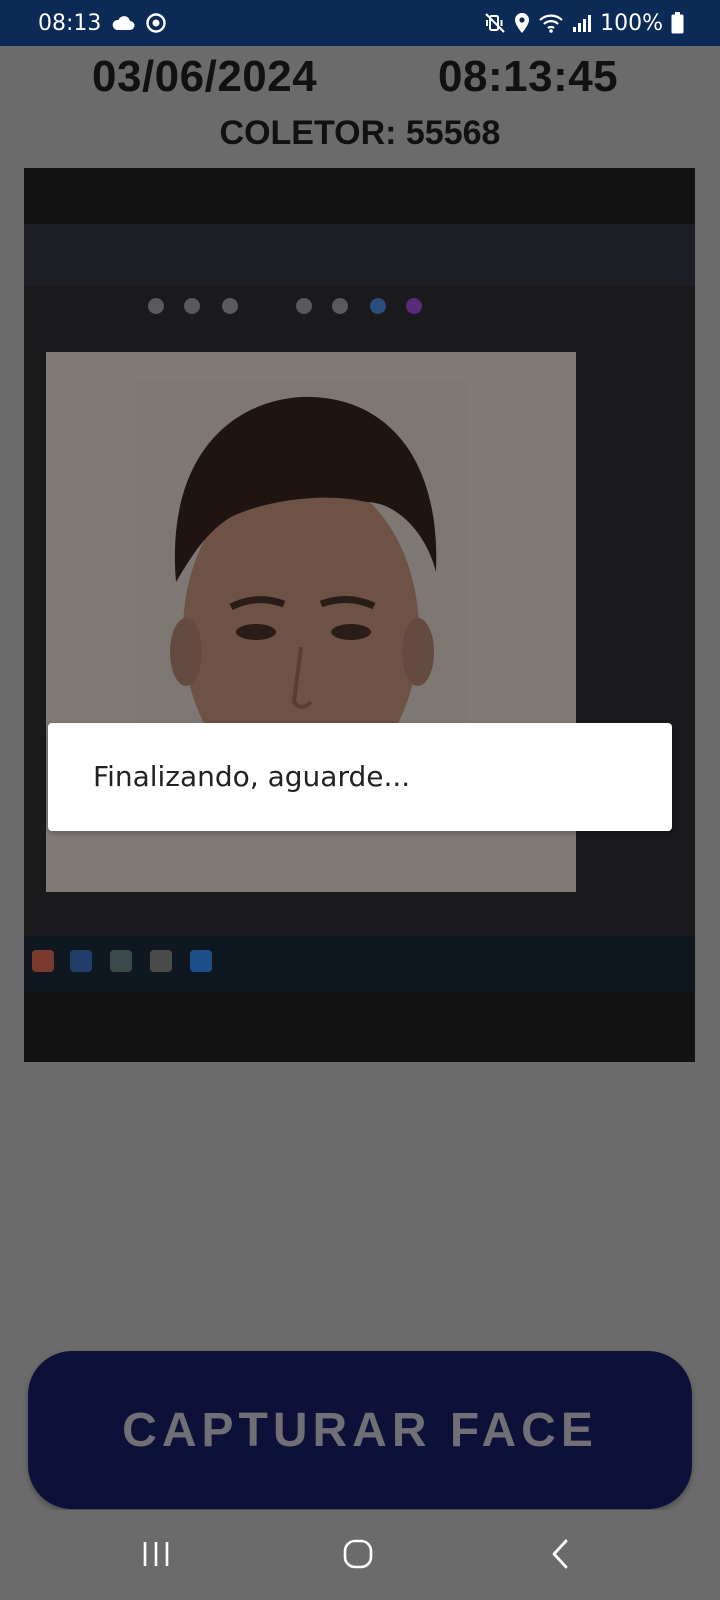  What do you see at coordinates (677, 23) in the screenshot?
I see `battery-icon` at bounding box center [677, 23].